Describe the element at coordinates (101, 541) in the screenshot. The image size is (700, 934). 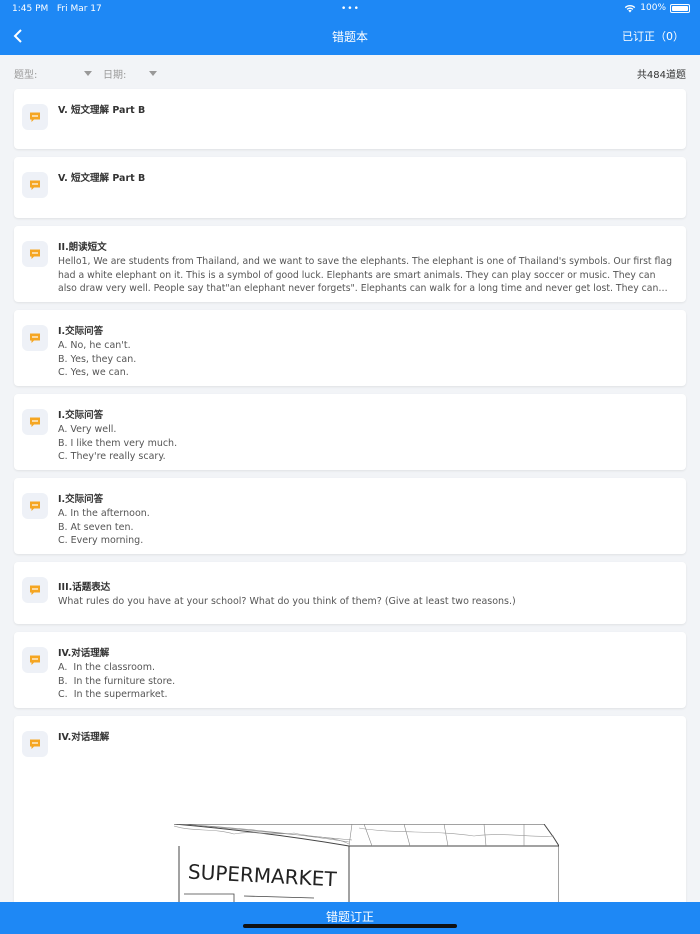
I see `option-c: C. Every morning.` at that location.